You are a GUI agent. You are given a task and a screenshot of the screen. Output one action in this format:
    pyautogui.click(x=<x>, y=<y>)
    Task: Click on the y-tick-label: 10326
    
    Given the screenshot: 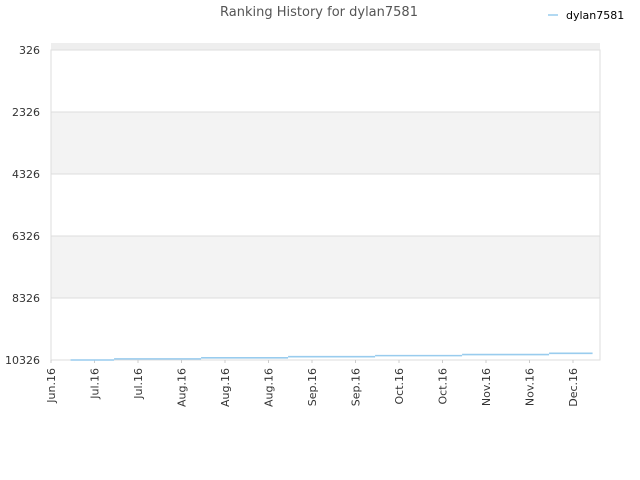 What is the action you would take?
    pyautogui.click(x=22, y=360)
    